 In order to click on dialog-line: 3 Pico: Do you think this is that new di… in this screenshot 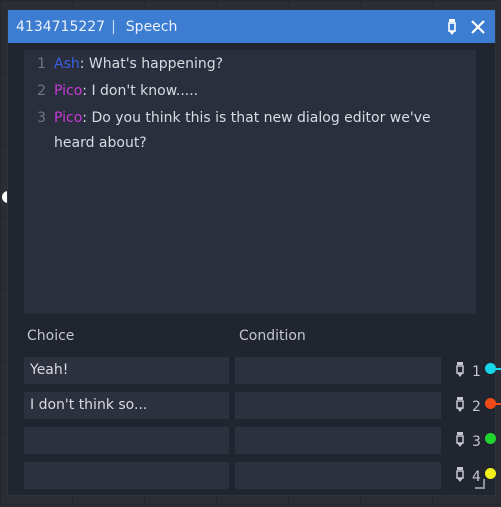, I will do `click(250, 132)`.